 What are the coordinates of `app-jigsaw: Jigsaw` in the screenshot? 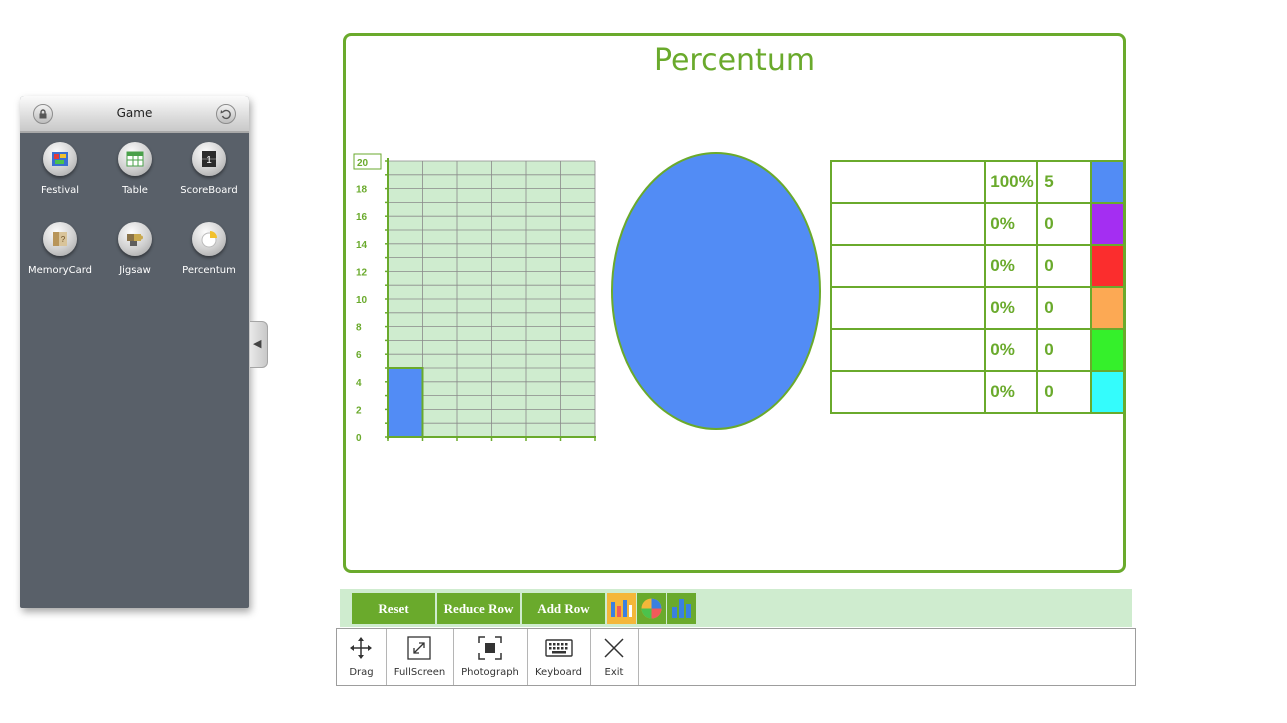 It's located at (135, 249).